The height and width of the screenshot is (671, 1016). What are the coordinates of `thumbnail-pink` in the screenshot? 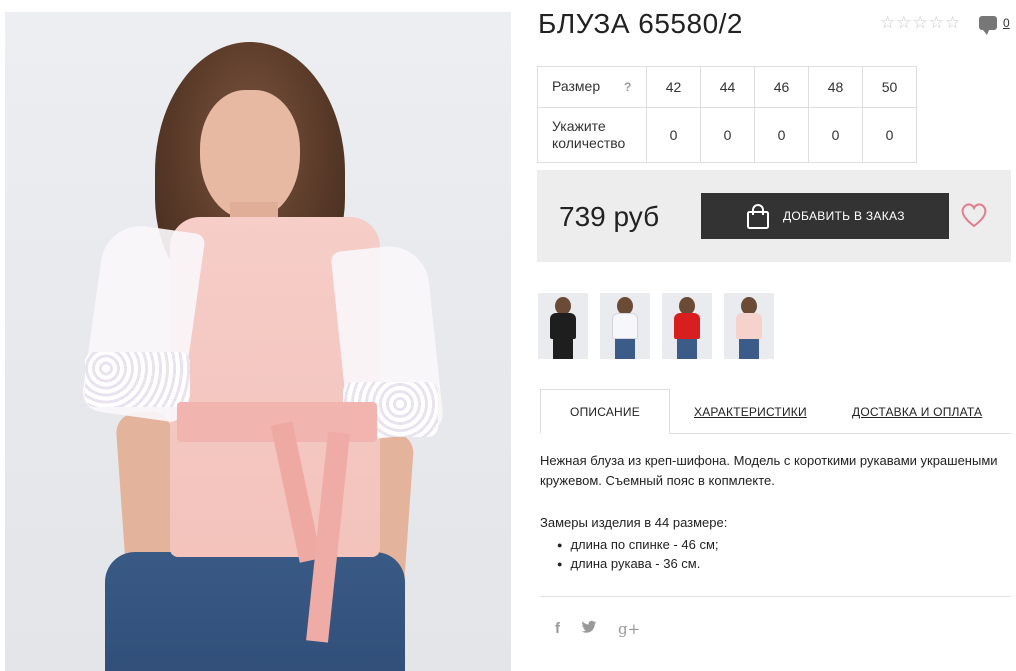 It's located at (749, 326).